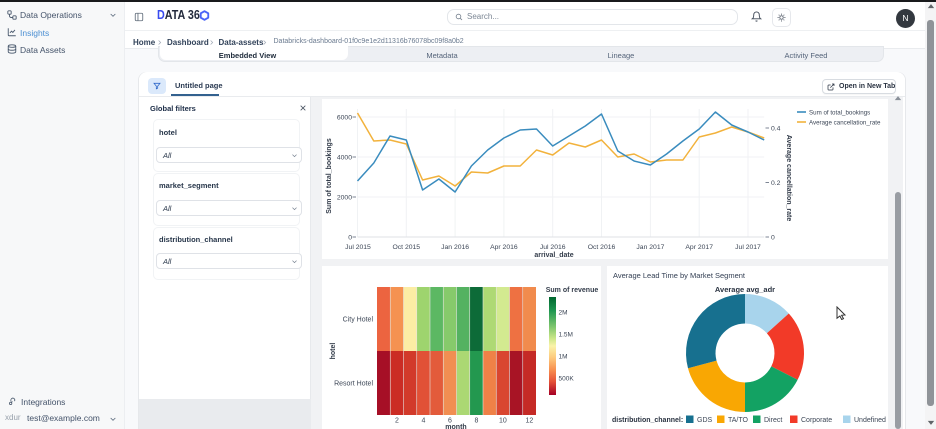 Image resolution: width=936 pixels, height=429 pixels. Describe the element at coordinates (870, 420) in the screenshot. I see `svg-text: Undefined` at that location.